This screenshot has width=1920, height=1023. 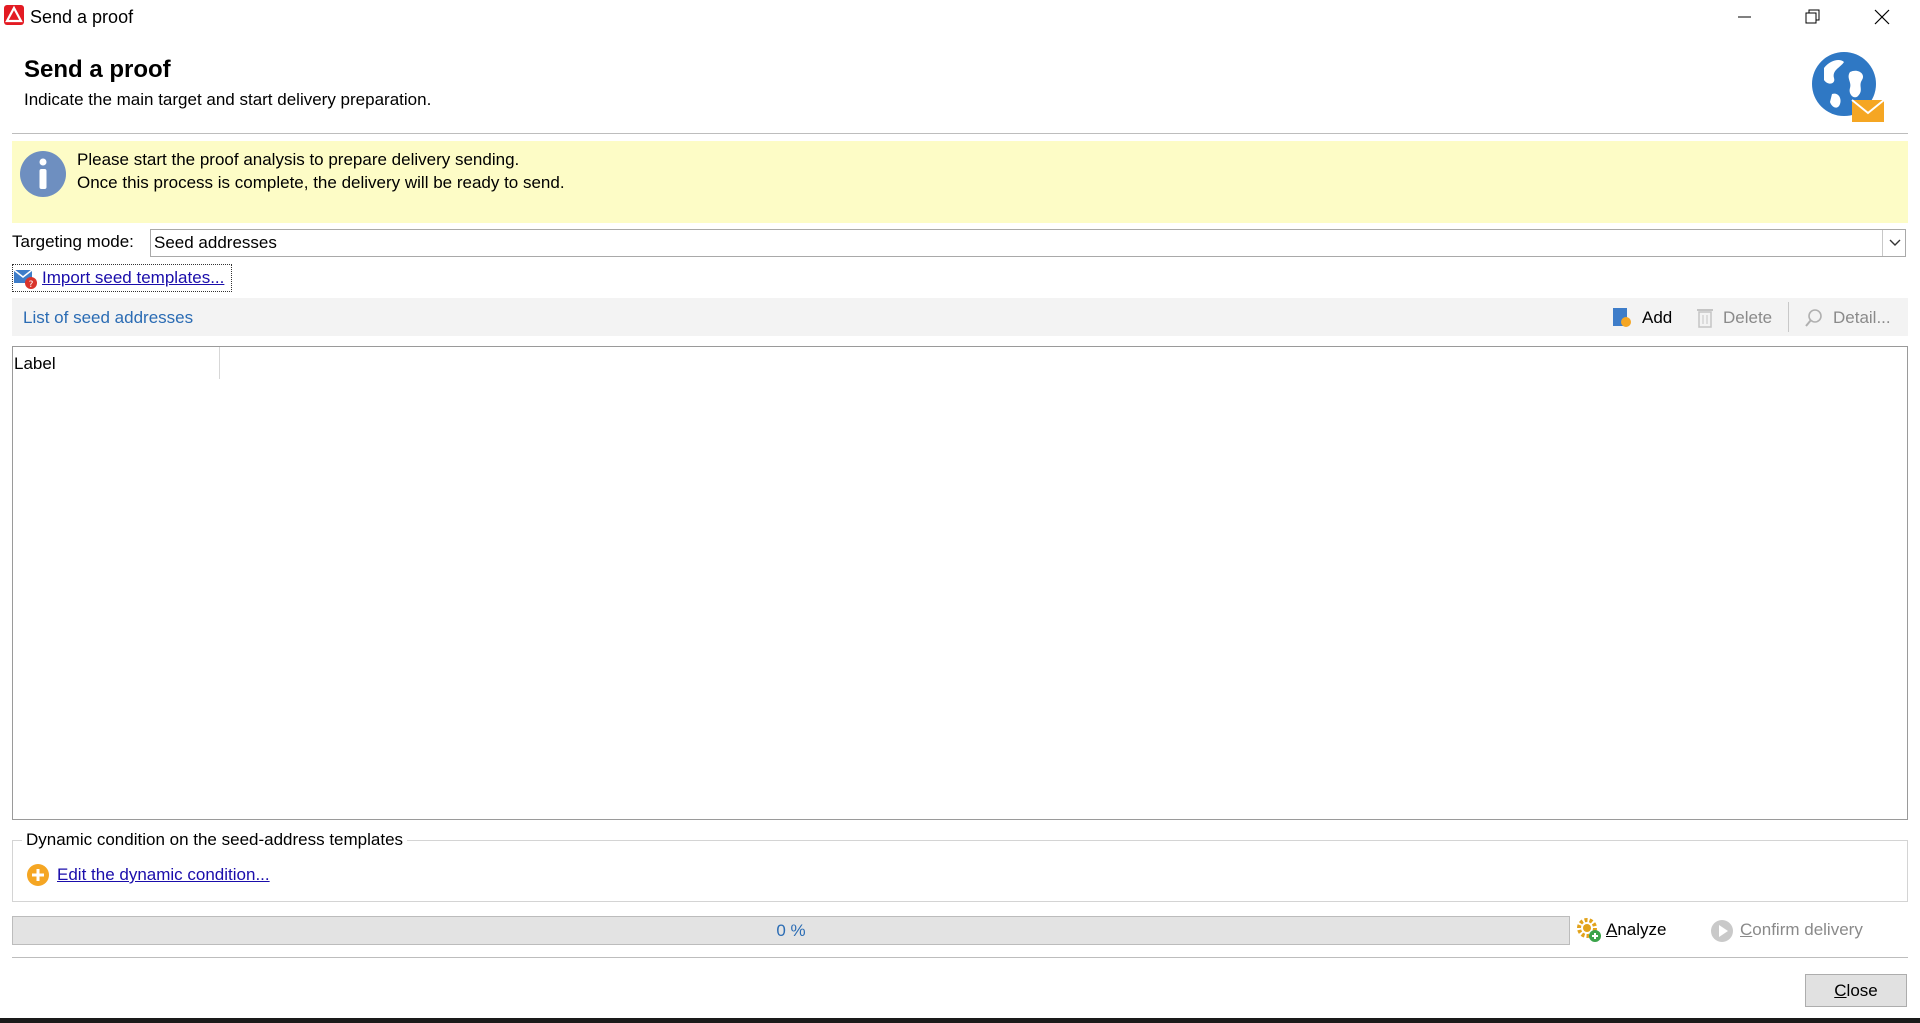 What do you see at coordinates (1814, 320) in the screenshot?
I see `search-icon` at bounding box center [1814, 320].